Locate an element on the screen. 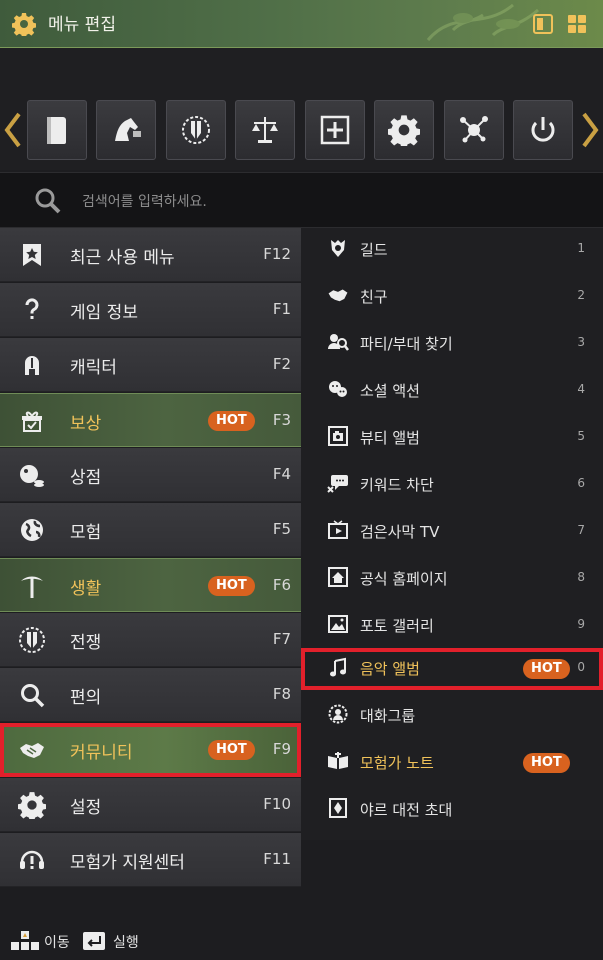 The image size is (603, 960). key-hint-footer: 이동 실행 is located at coordinates (150, 924).